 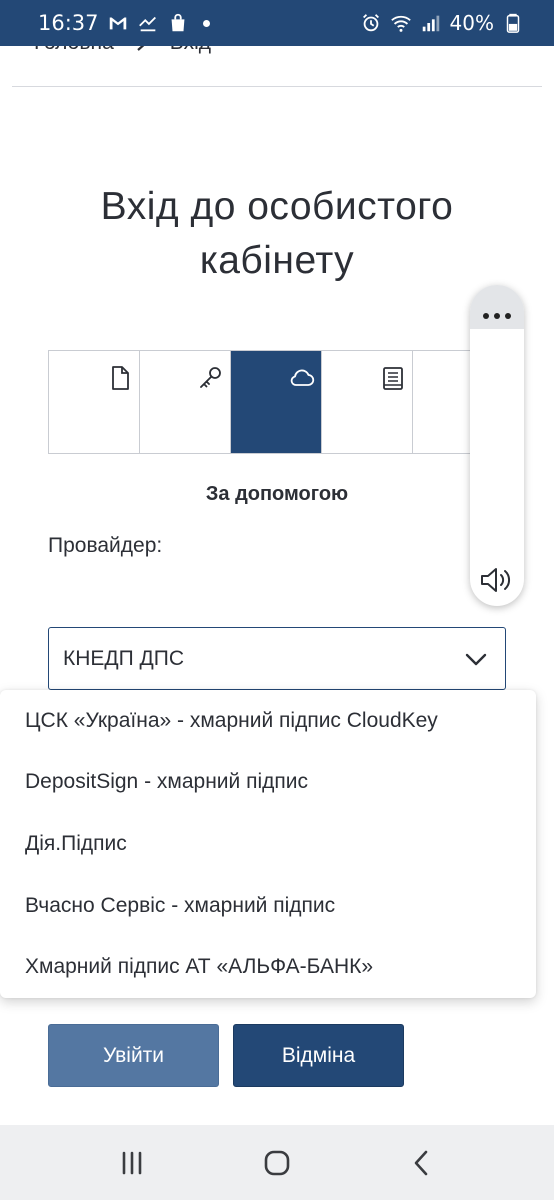 What do you see at coordinates (277, 234) in the screenshot?
I see `page-title: Вхід до особистого кабінету` at bounding box center [277, 234].